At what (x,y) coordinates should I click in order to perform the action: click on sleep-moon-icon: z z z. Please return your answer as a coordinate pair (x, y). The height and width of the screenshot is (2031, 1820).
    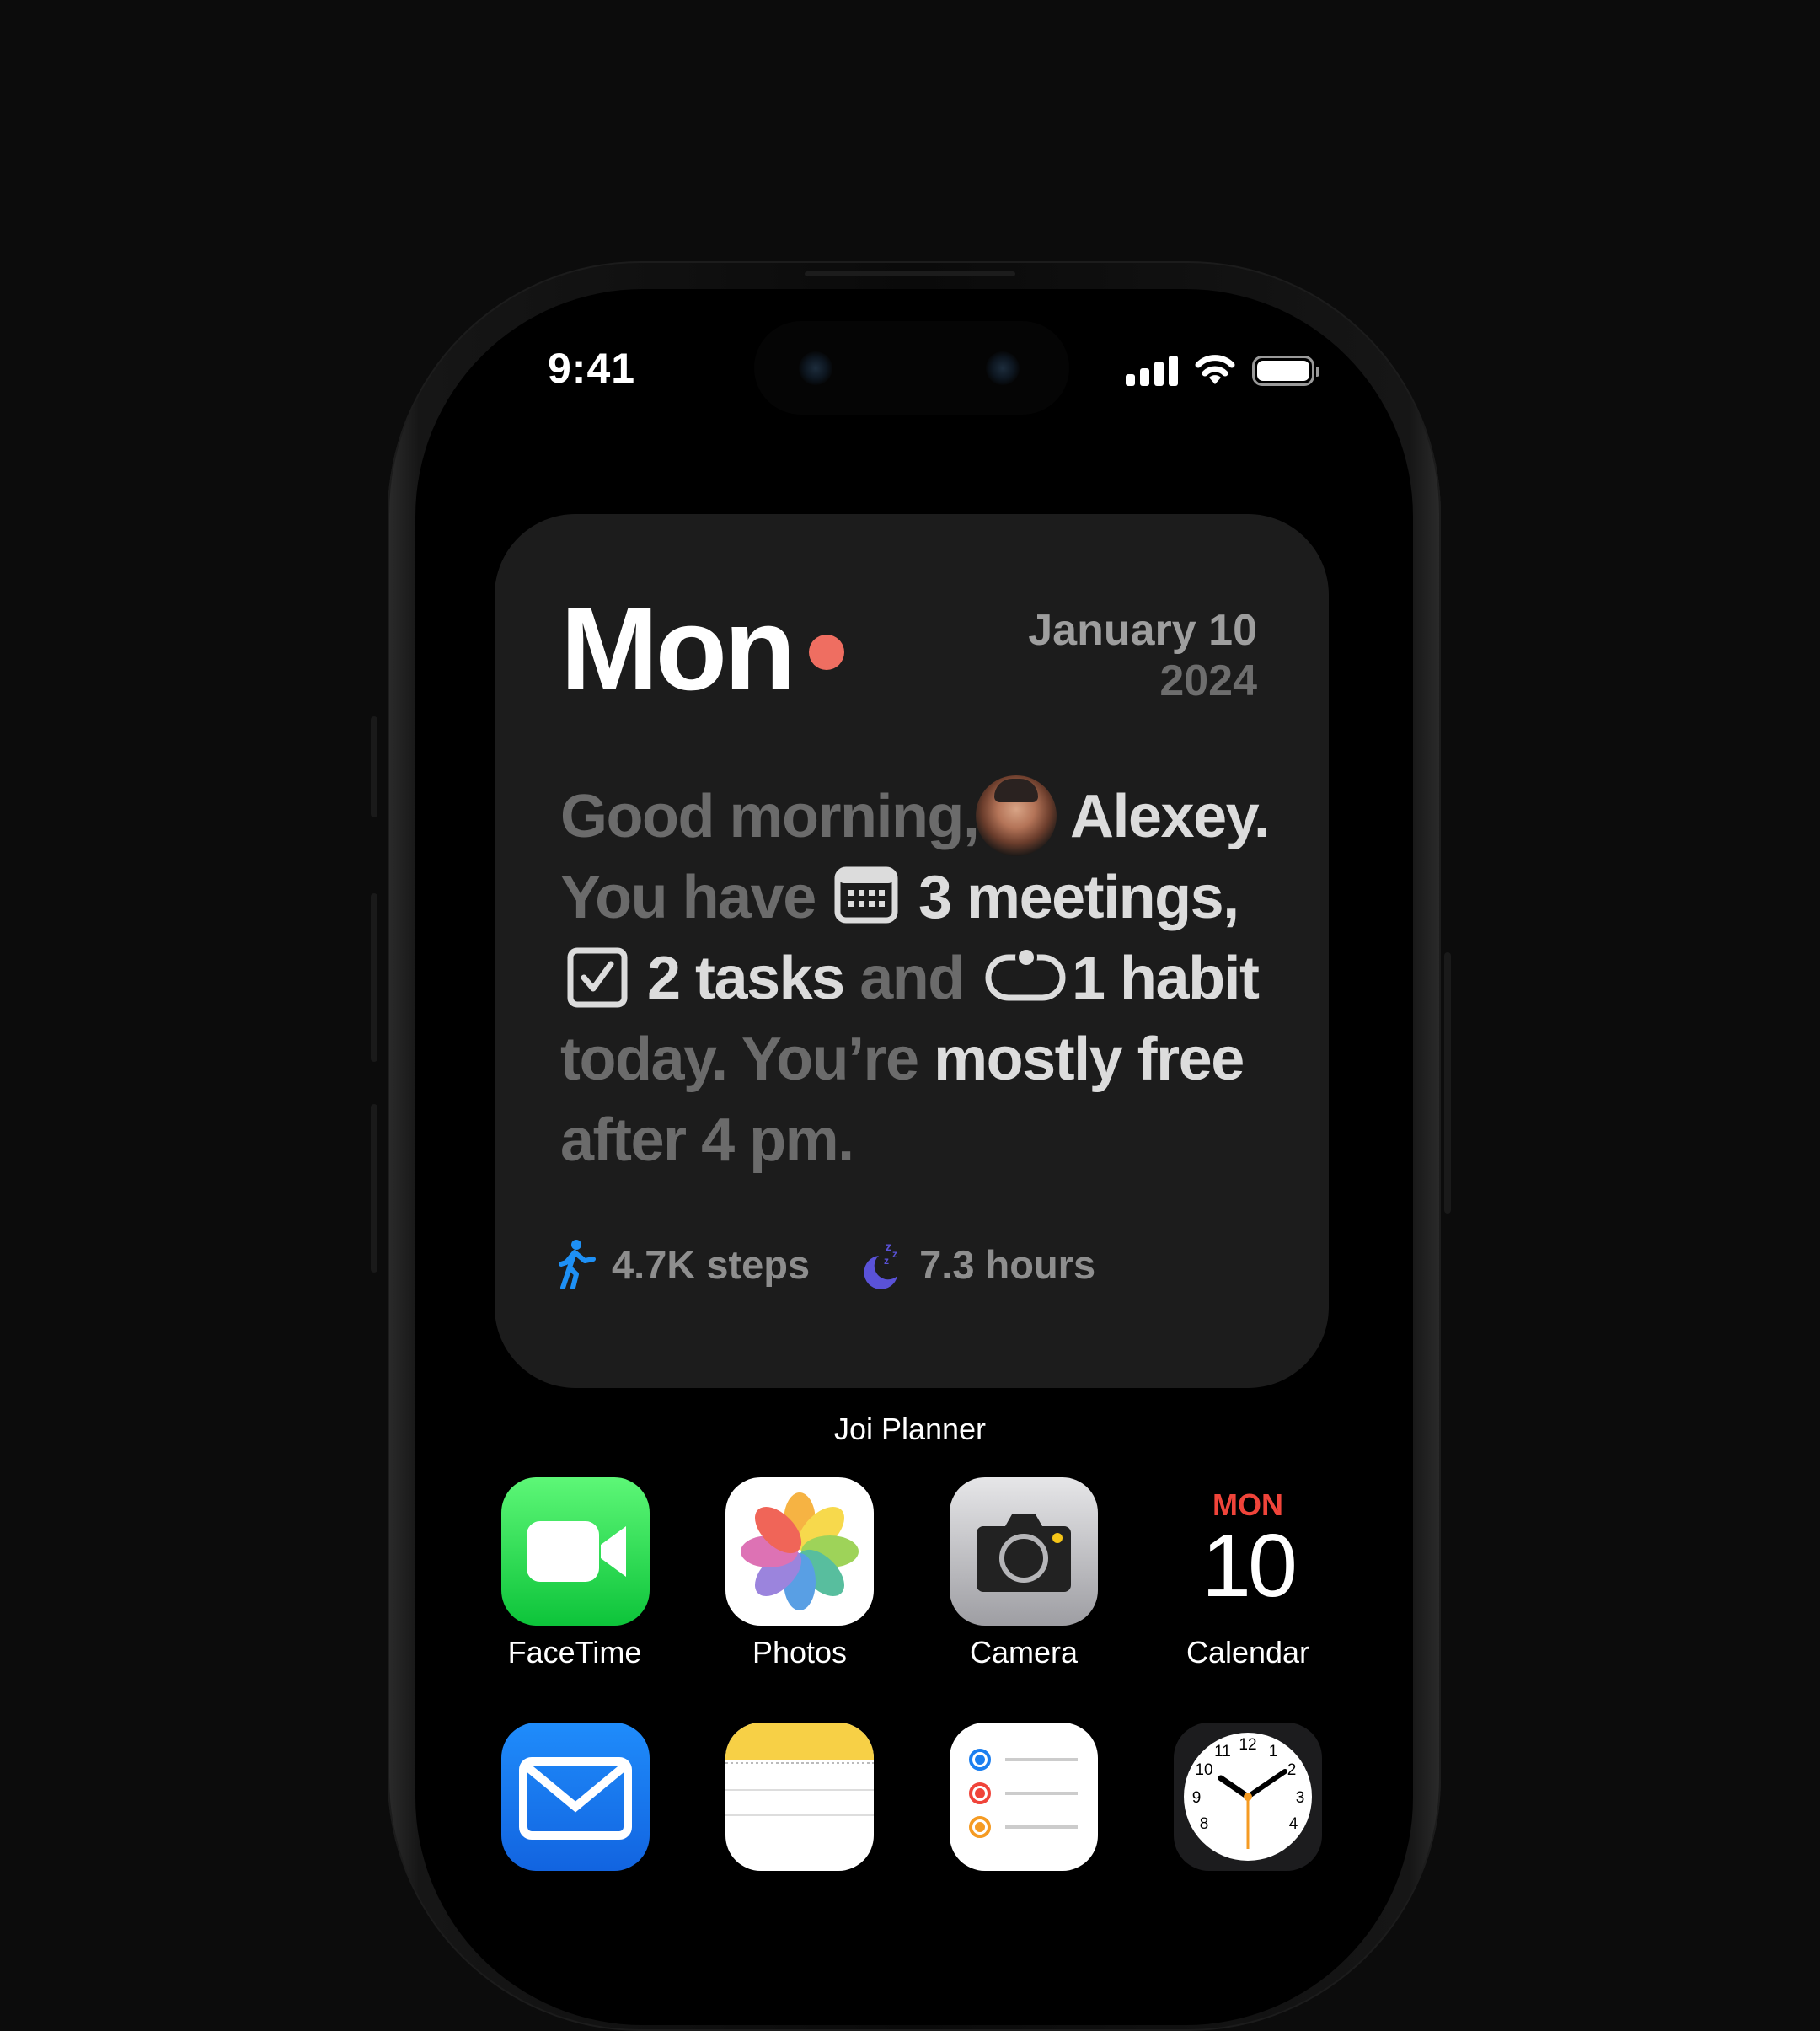
    Looking at the image, I should click on (881, 1264).